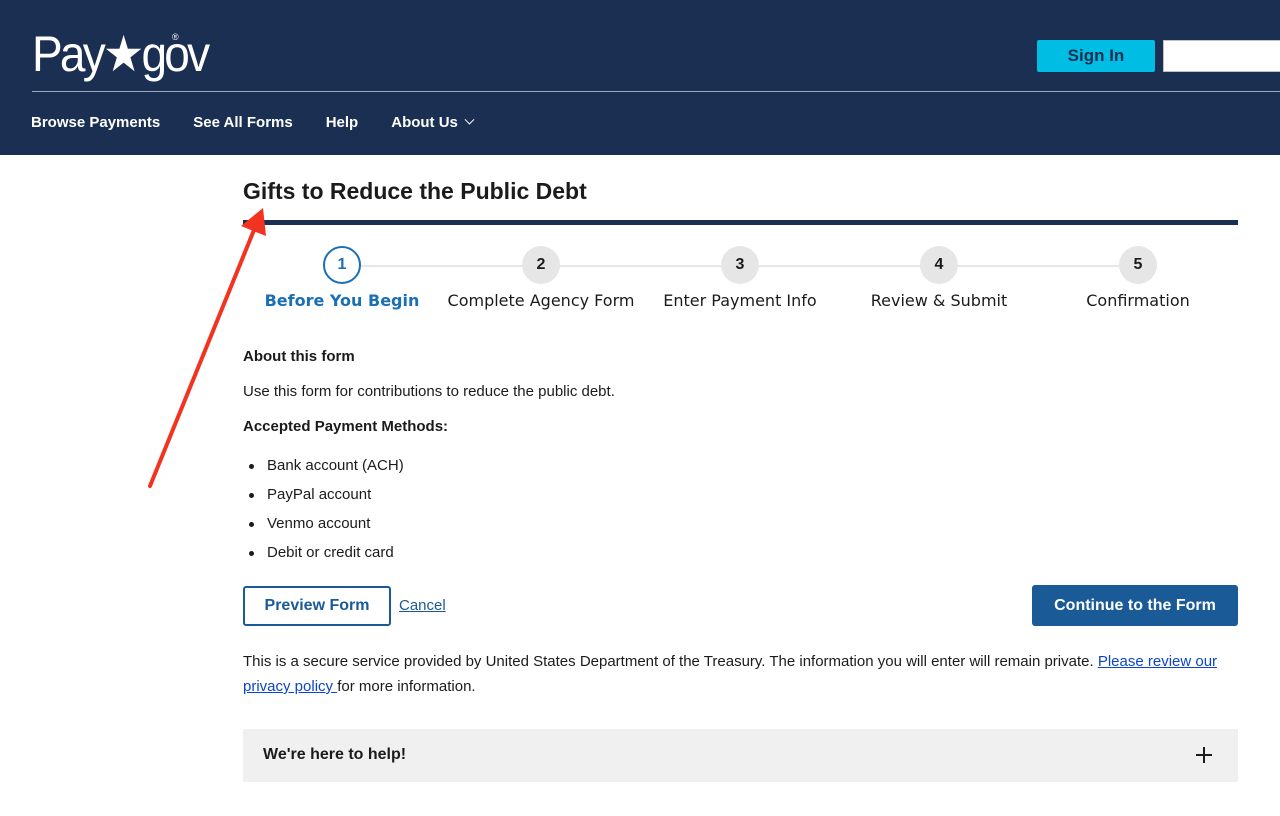 The height and width of the screenshot is (816, 1280). I want to click on nav-label: Help, so click(342, 122).